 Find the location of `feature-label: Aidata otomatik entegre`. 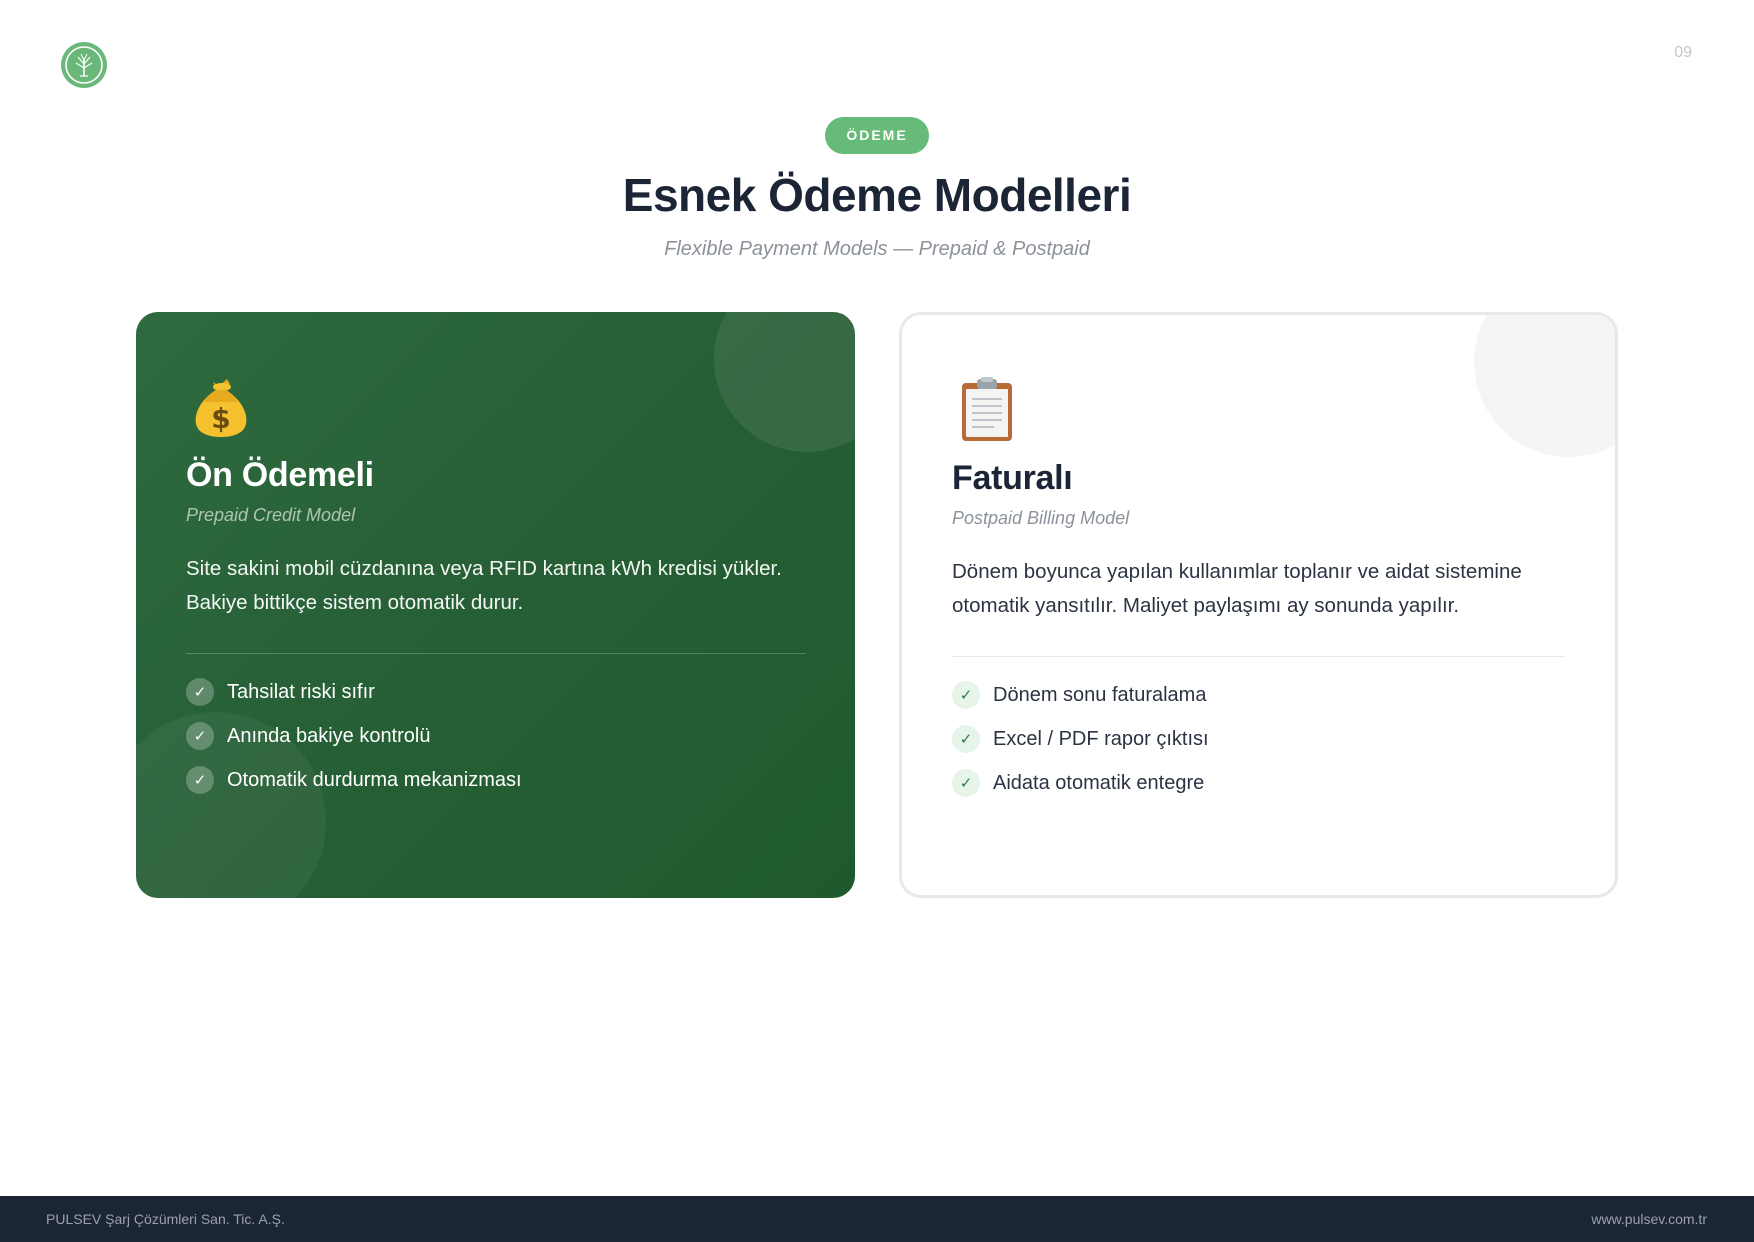

feature-label: Aidata otomatik entegre is located at coordinates (1099, 782).